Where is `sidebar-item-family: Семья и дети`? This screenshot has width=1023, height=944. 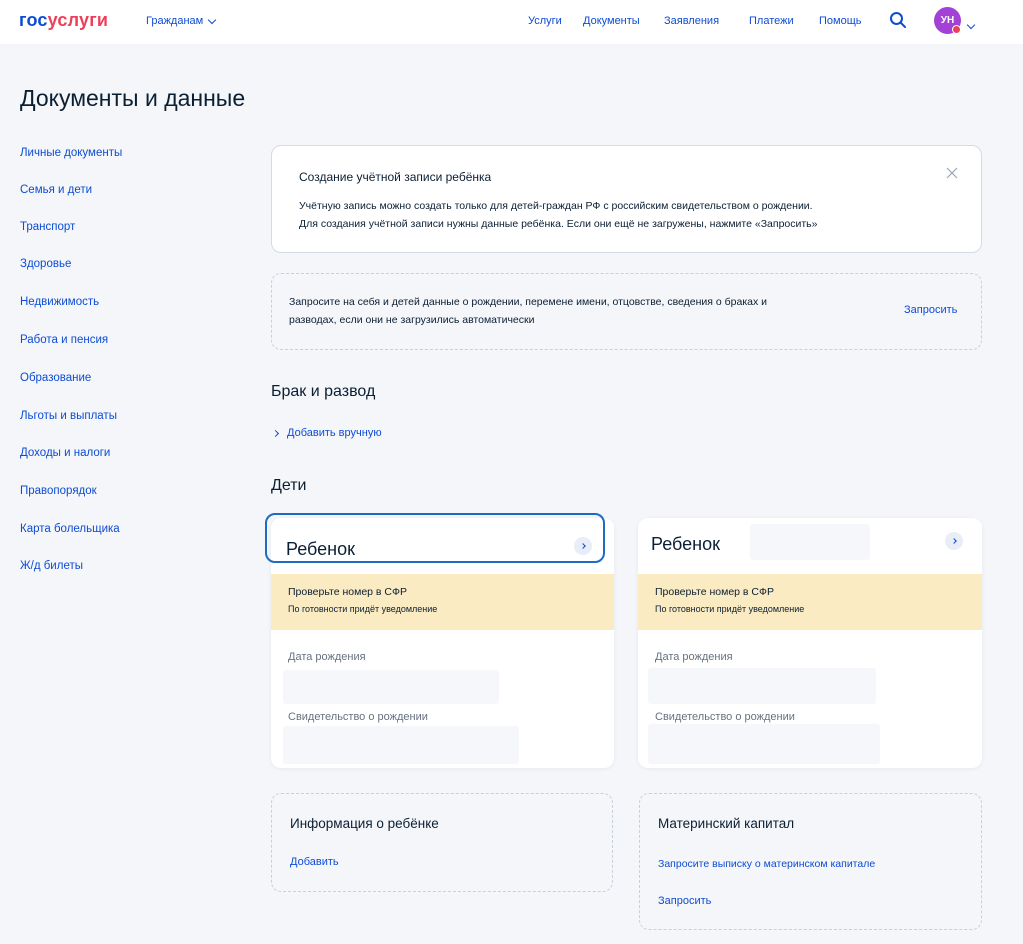 sidebar-item-family: Семья и дети is located at coordinates (56, 190).